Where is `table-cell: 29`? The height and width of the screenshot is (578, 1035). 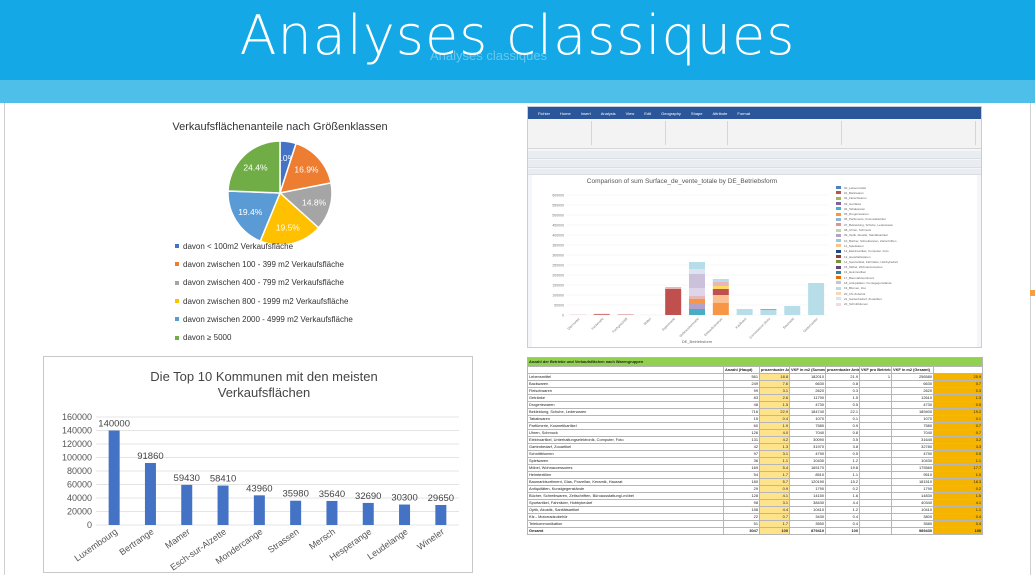 table-cell: 29 is located at coordinates (741, 489).